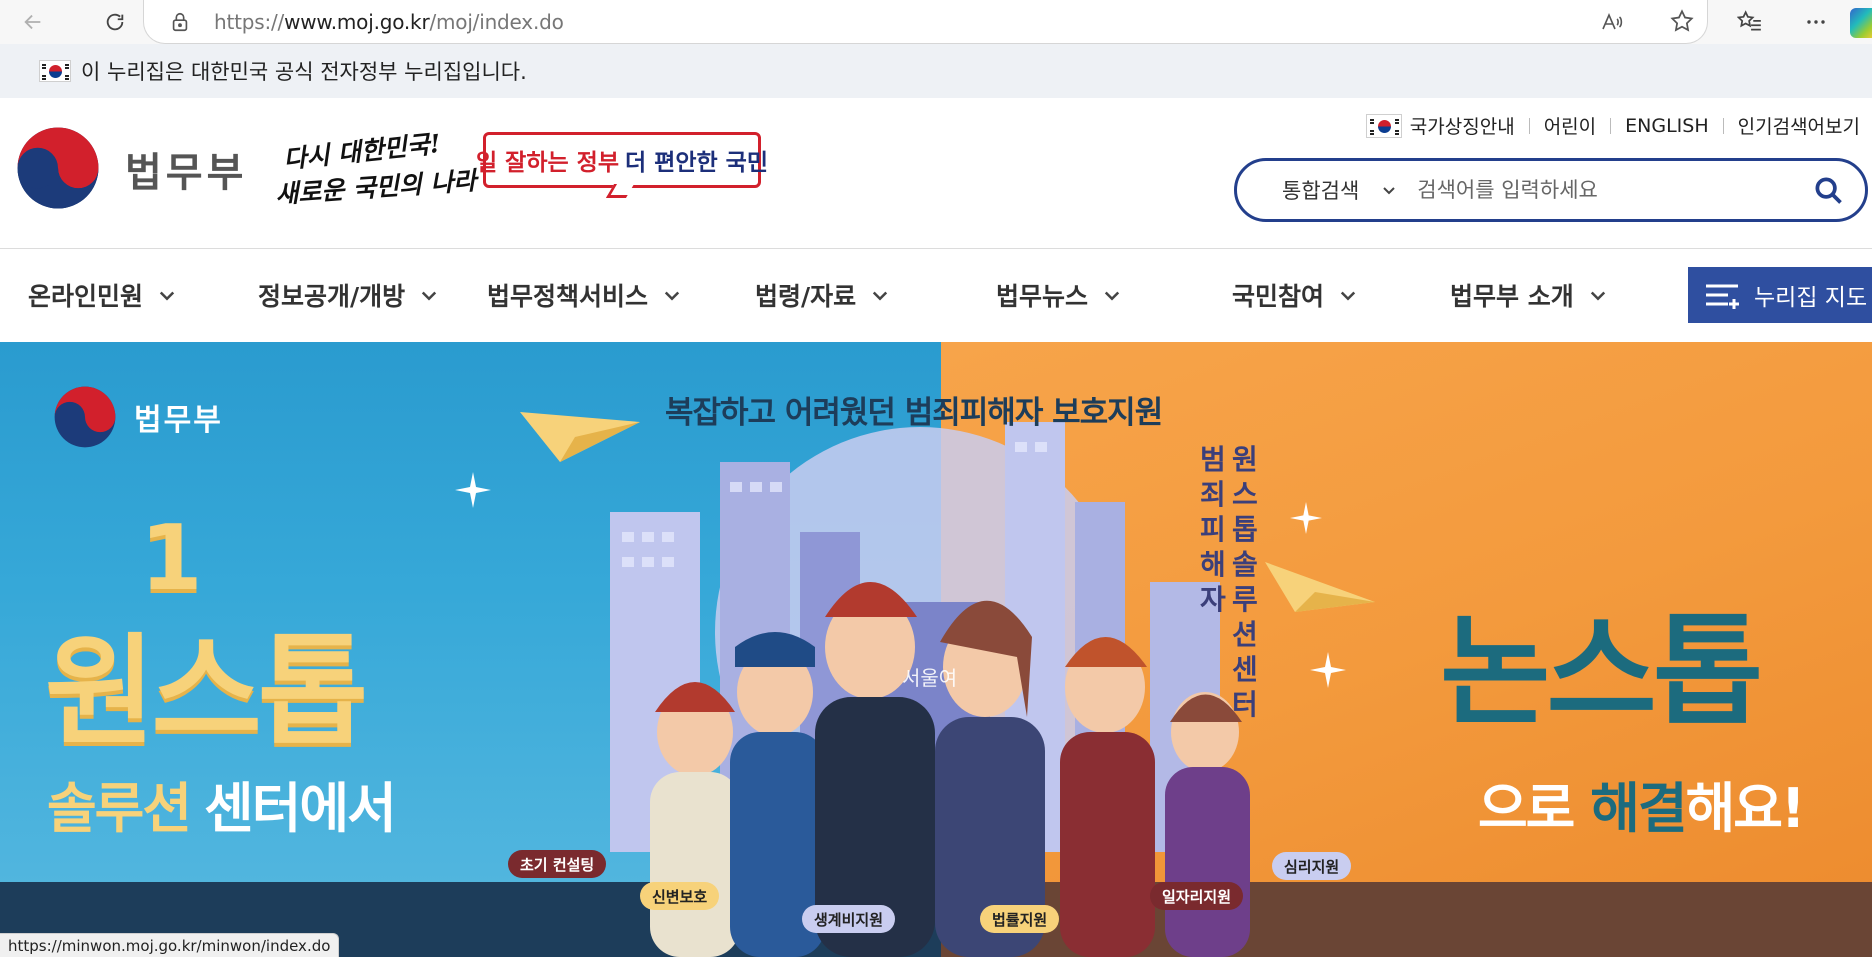  I want to click on service-tag: 생계비지원, so click(849, 919).